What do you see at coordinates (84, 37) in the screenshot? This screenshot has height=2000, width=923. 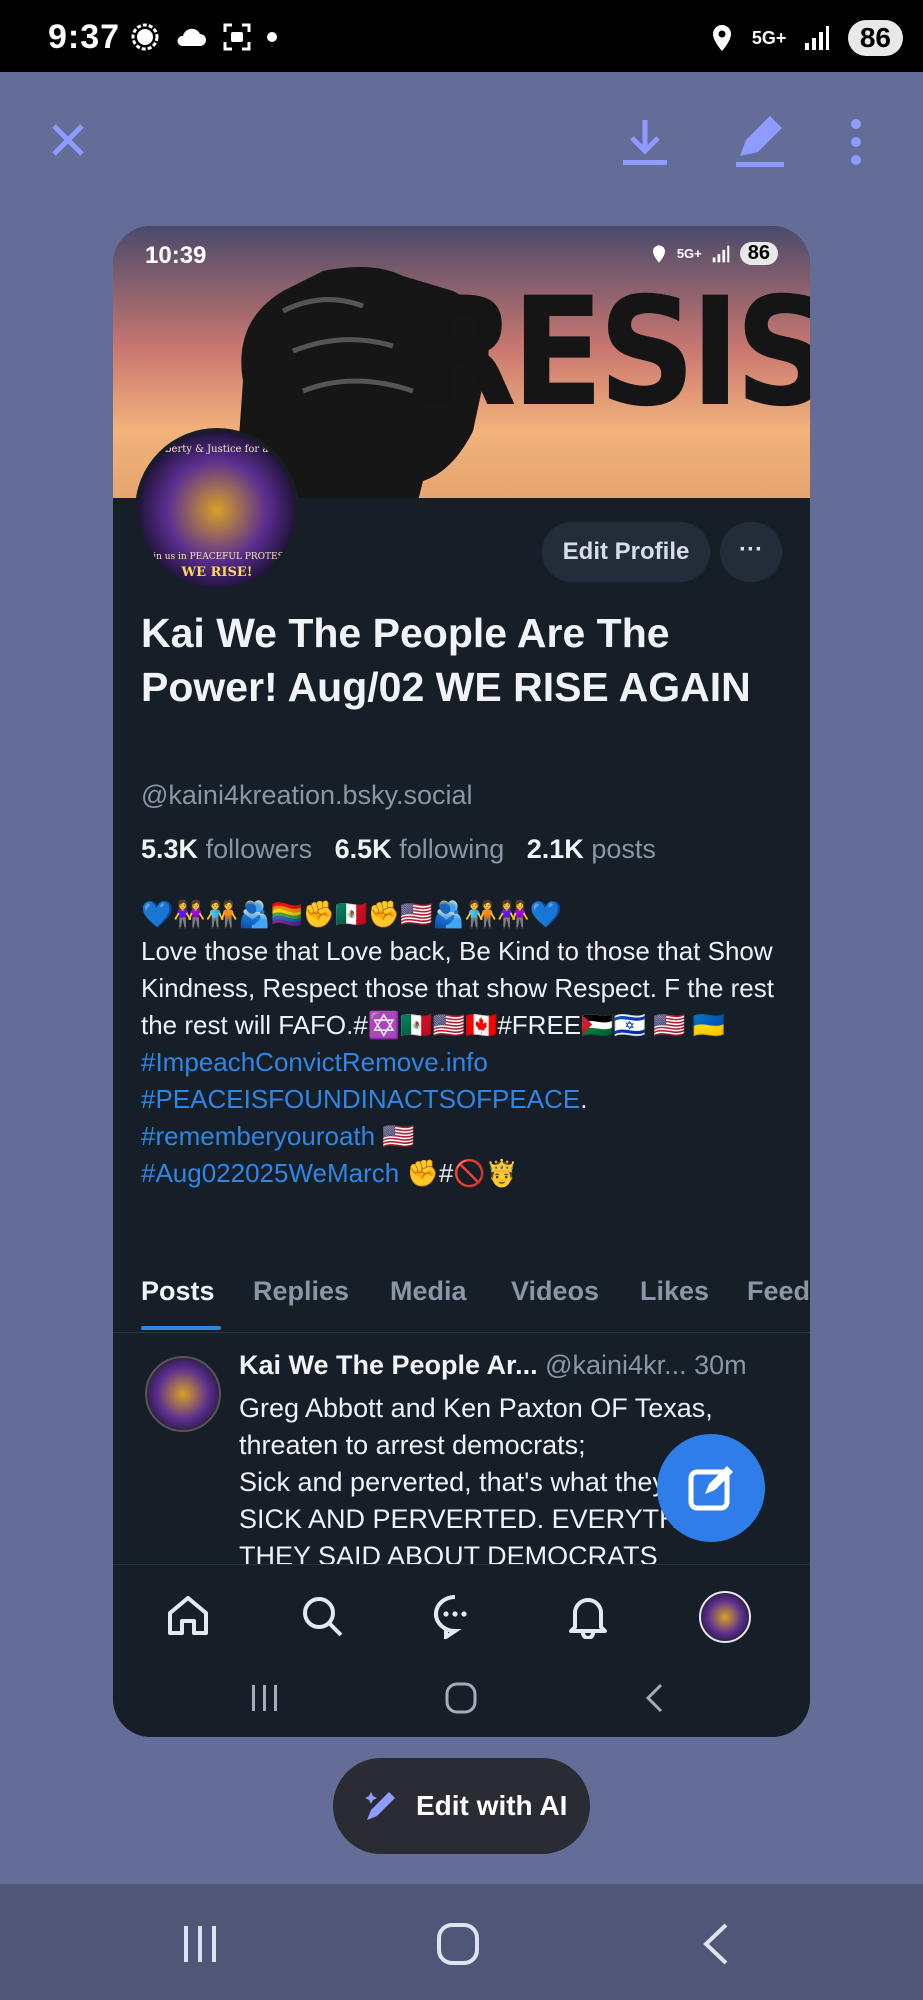 I see `status-time: 9:37` at bounding box center [84, 37].